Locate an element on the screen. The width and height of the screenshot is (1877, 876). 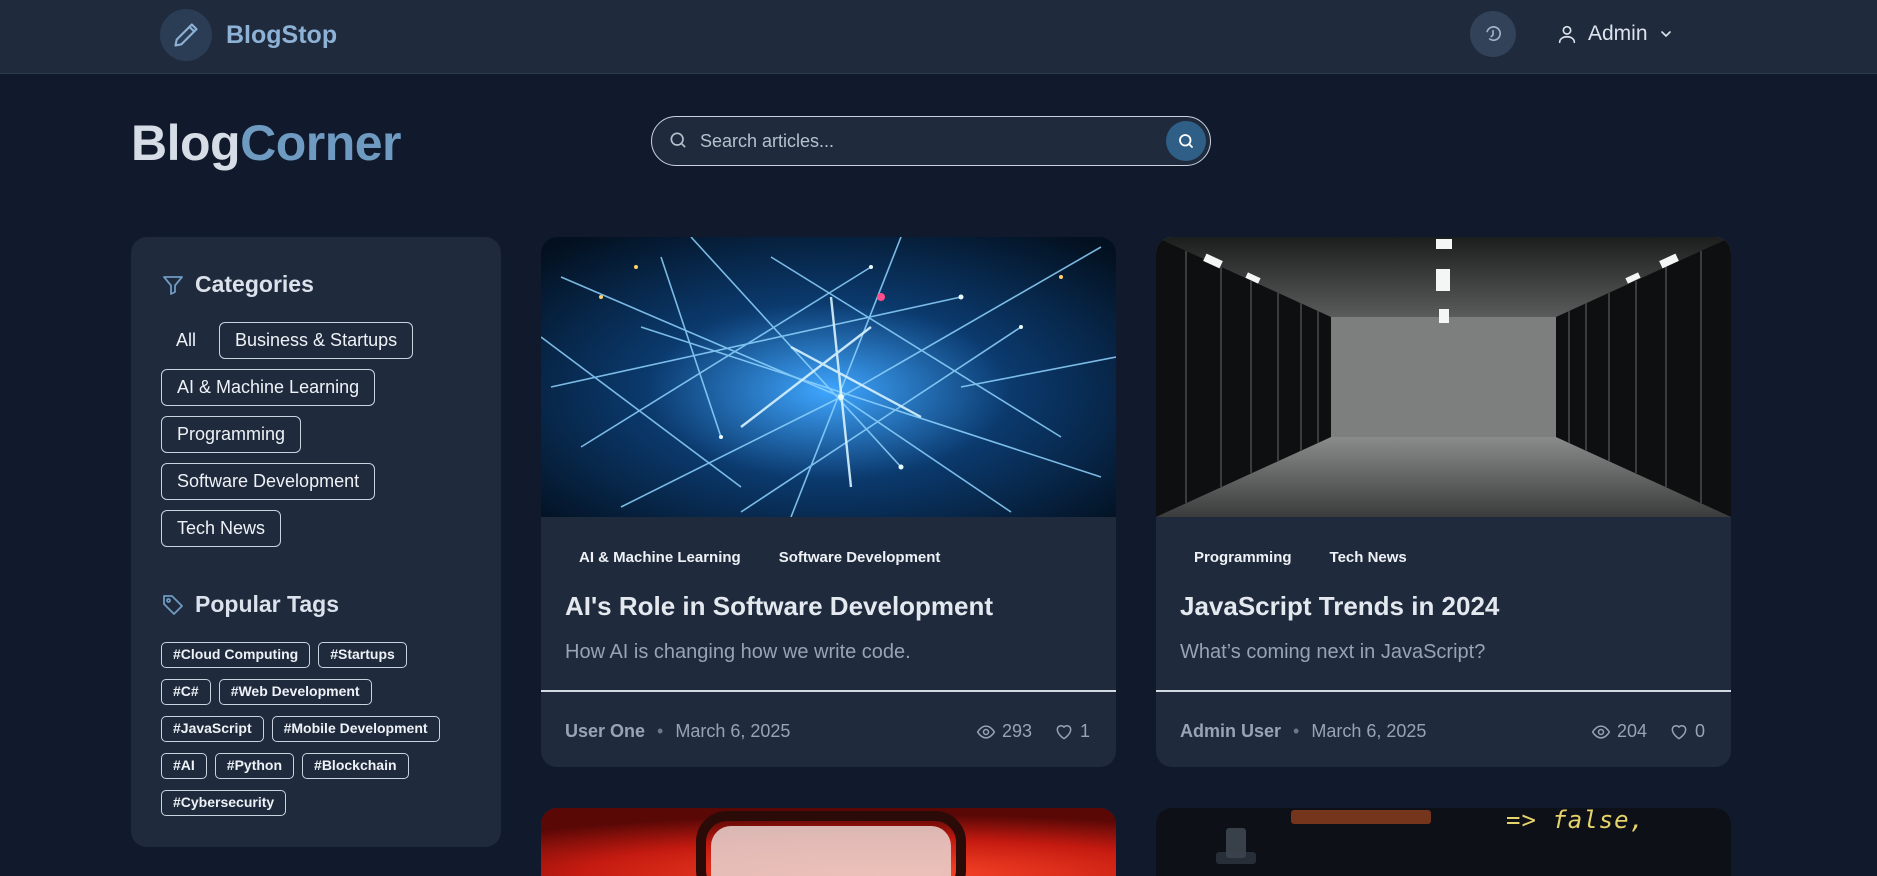
post-card: => false, is located at coordinates (1443, 842).